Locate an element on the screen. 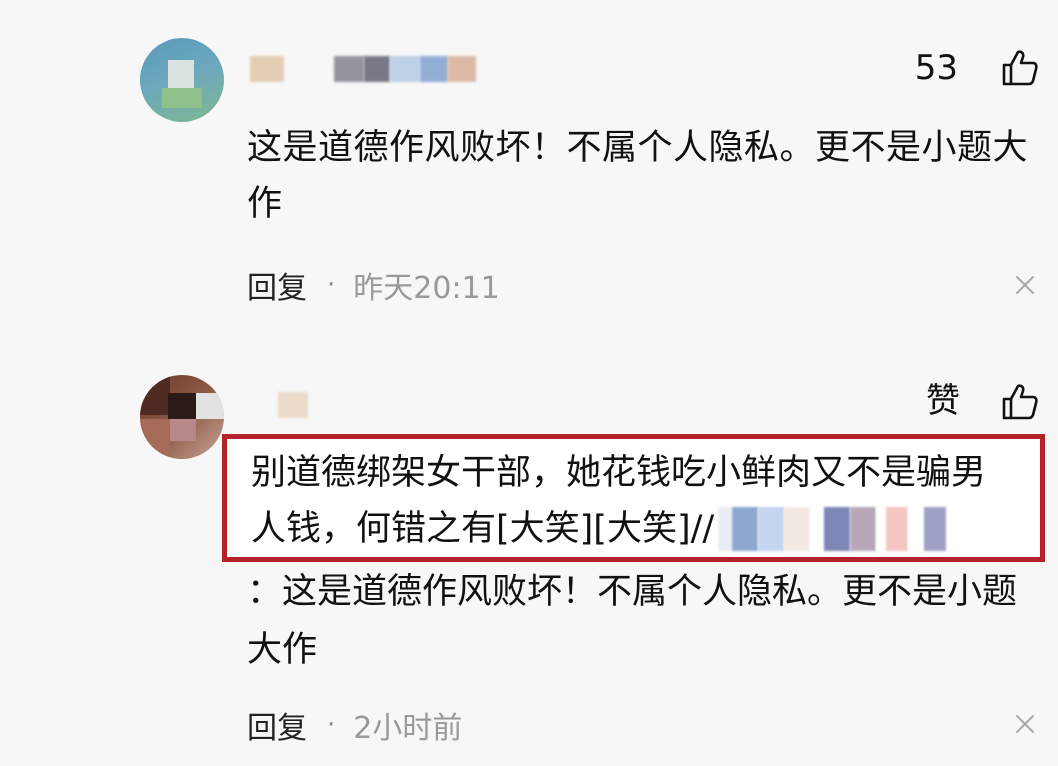 Image resolution: width=1058 pixels, height=766 pixels. comment-text-line-2: 人钱，何错之有[大笑][大笑]// is located at coordinates (483, 529).